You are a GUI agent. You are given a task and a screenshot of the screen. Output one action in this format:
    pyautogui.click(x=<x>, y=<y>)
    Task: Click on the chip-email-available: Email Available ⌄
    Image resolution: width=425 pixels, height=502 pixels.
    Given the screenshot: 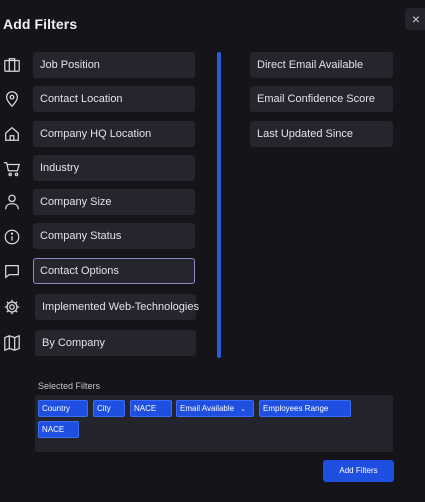 What is the action you would take?
    pyautogui.click(x=215, y=408)
    